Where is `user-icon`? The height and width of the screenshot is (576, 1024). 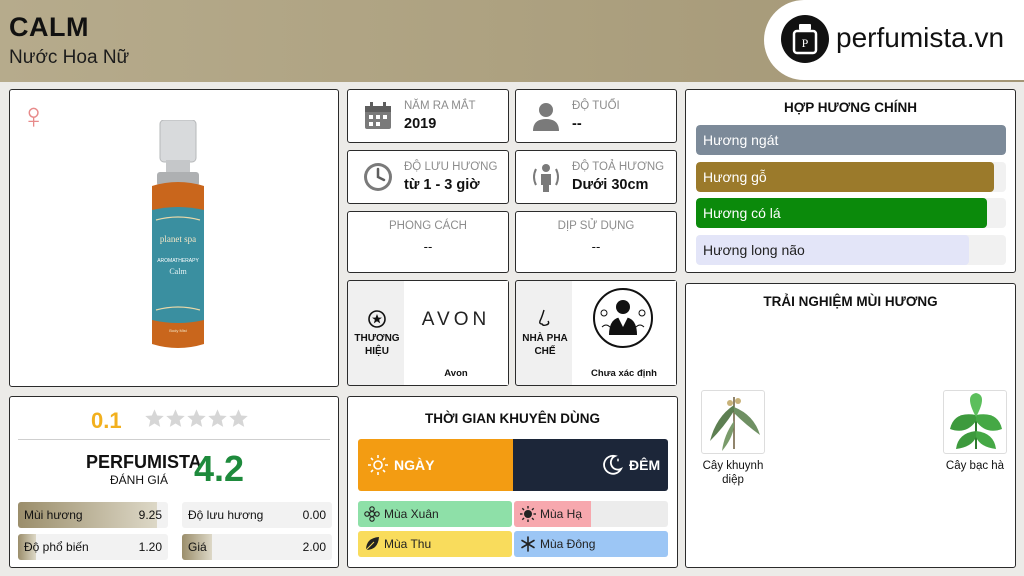 user-icon is located at coordinates (546, 116).